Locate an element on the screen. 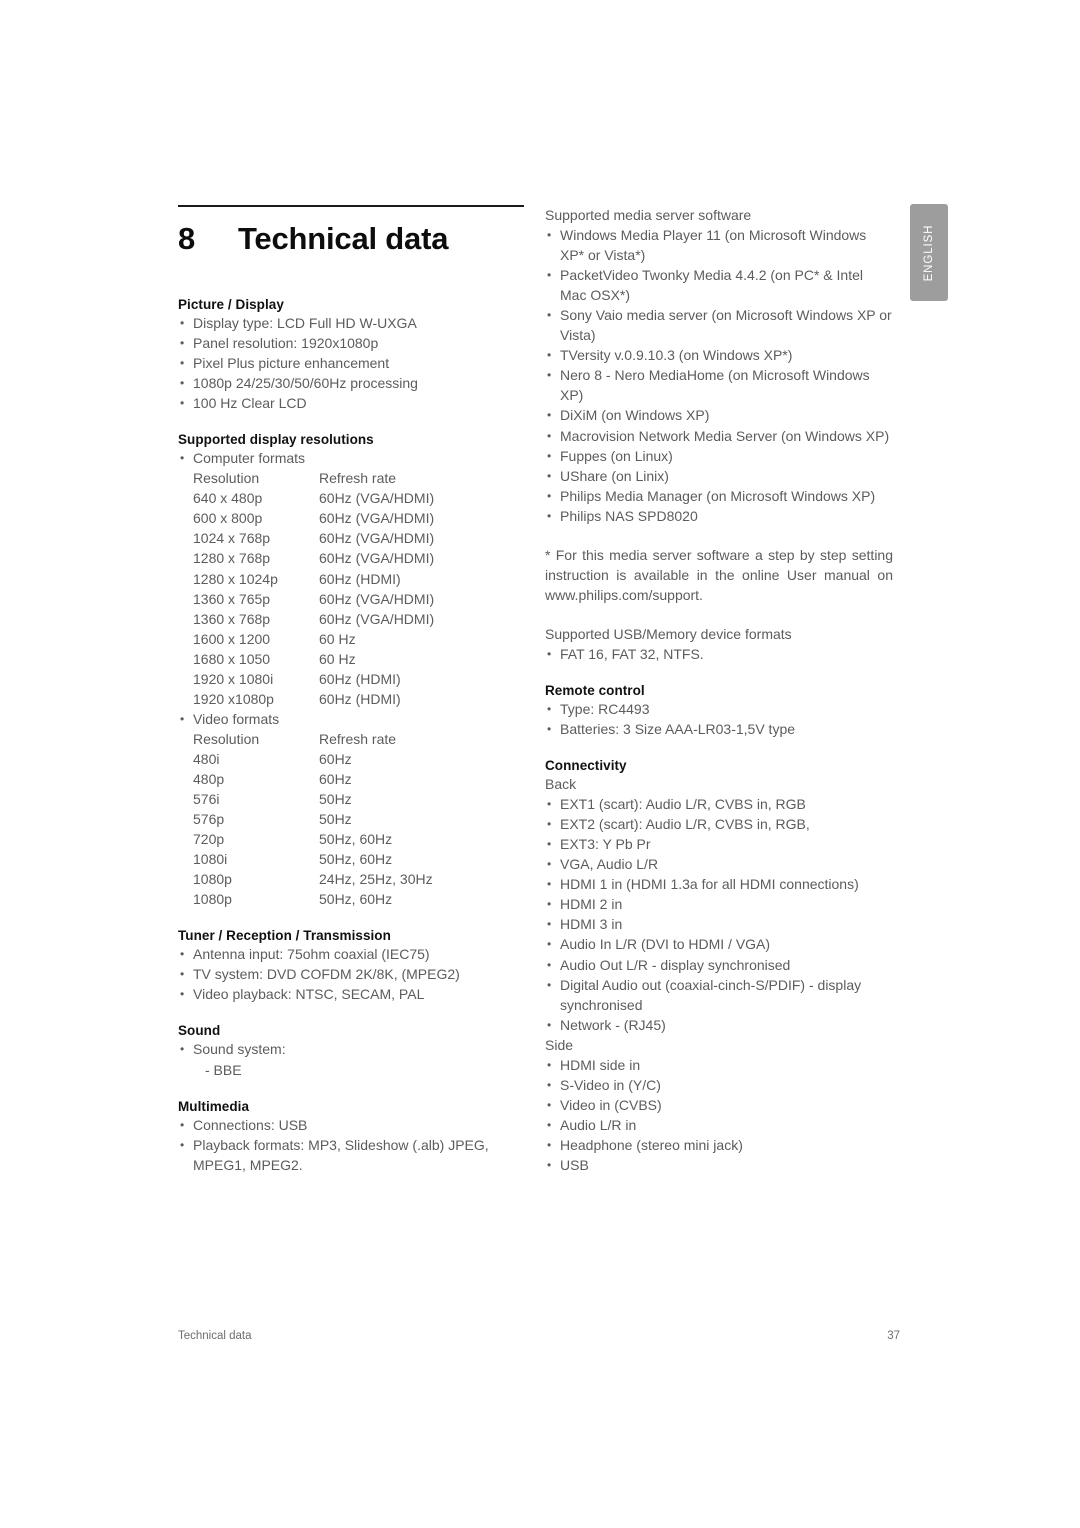 Image resolution: width=1080 pixels, height=1528 pixels. connectivity-side-label: Side is located at coordinates (559, 1044).